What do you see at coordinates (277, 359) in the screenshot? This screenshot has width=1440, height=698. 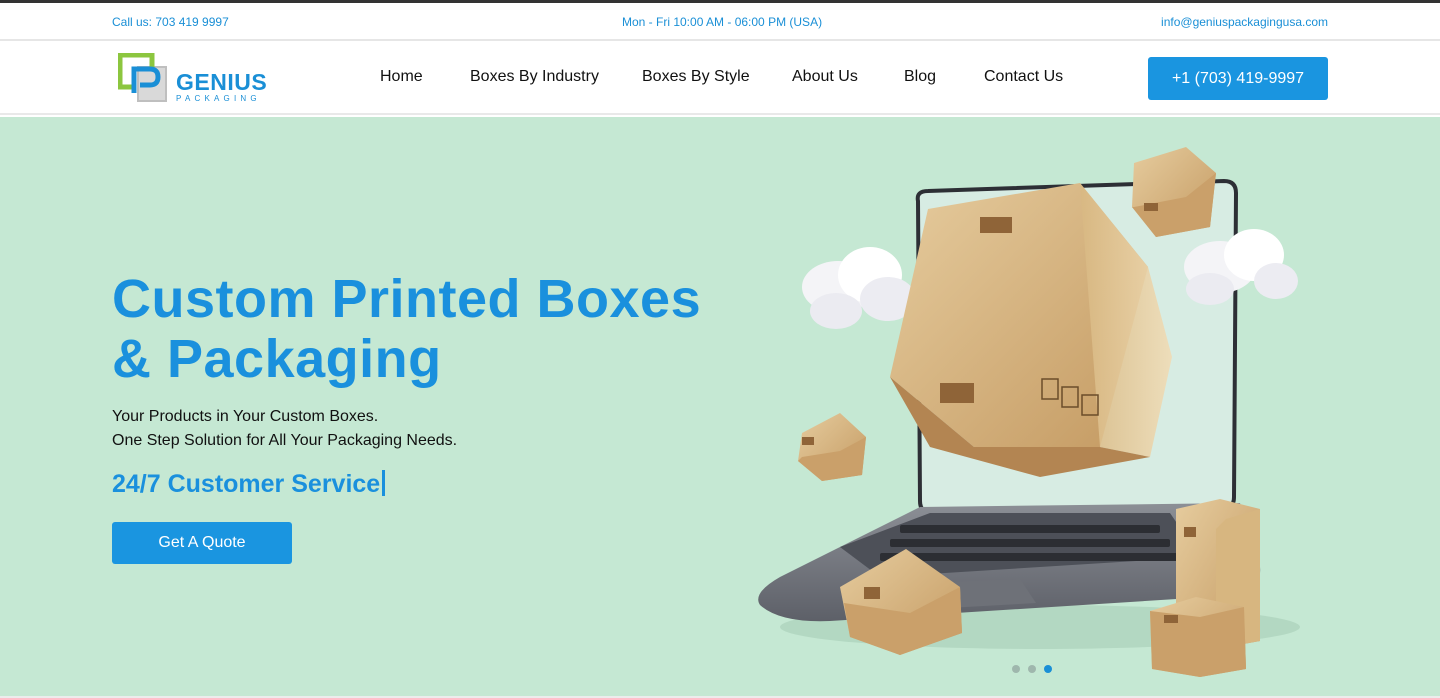 I see `hero-title-line-2: & Packaging` at bounding box center [277, 359].